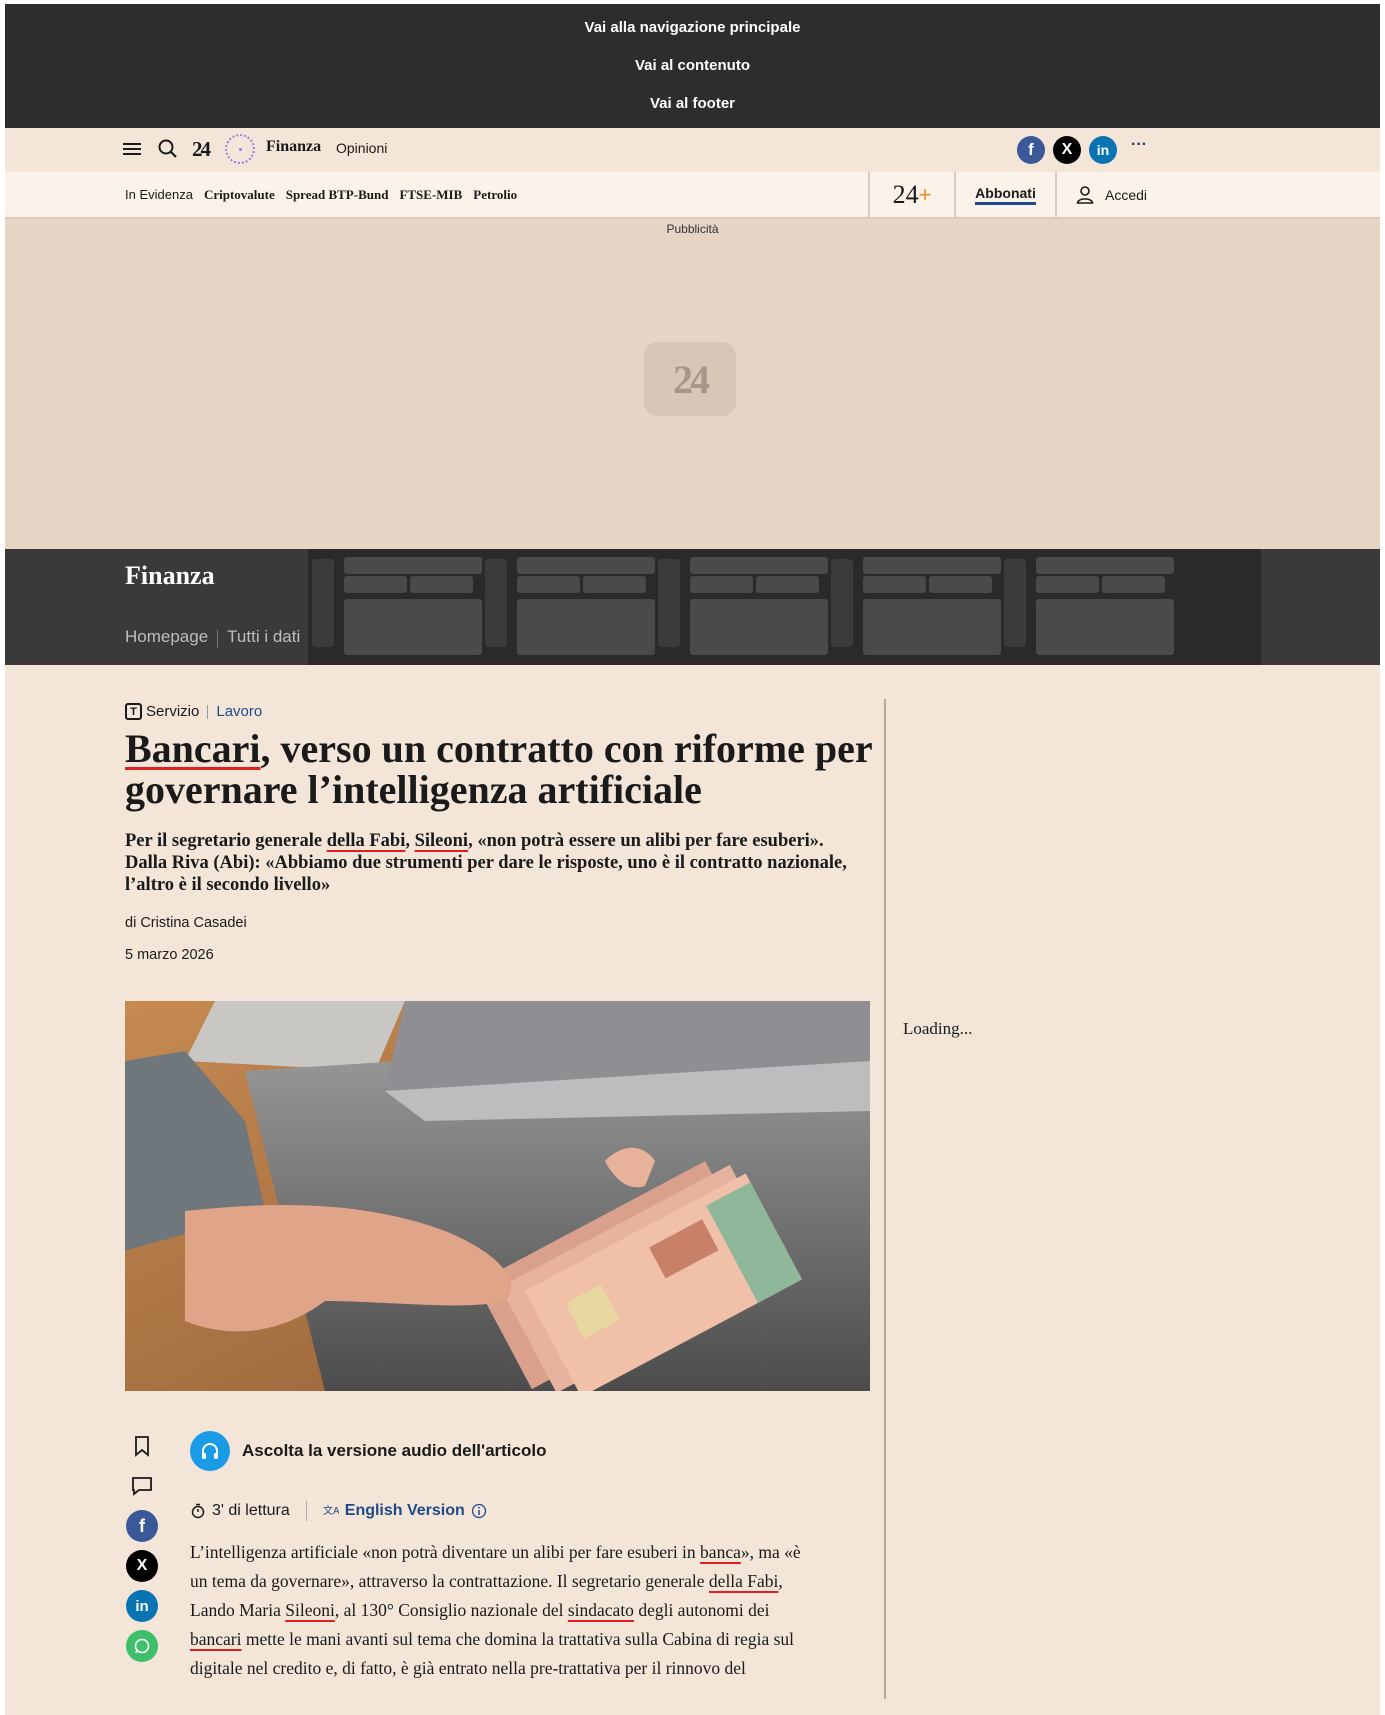 The width and height of the screenshot is (1385, 1715). Describe the element at coordinates (495, 195) in the screenshot. I see `nav-link-petrolio: Petrolio` at that location.